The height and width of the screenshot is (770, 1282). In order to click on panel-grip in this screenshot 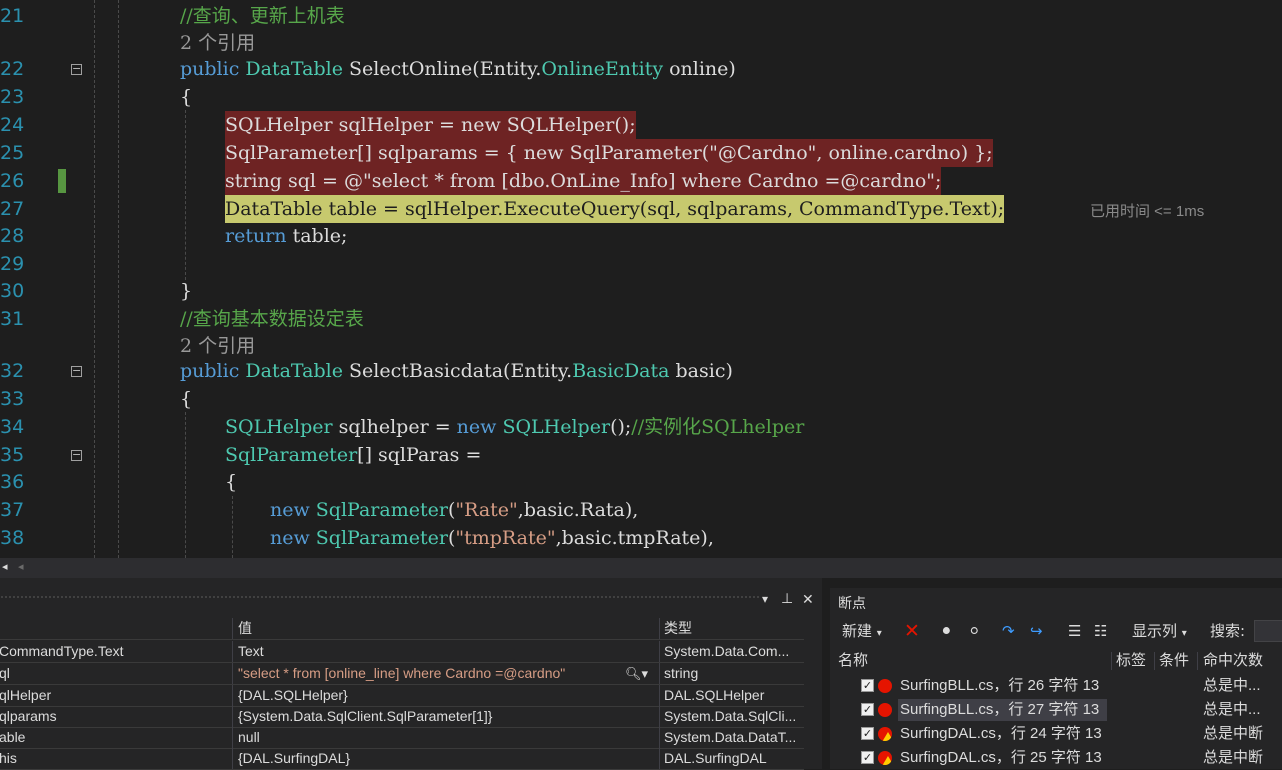, I will do `click(380, 597)`.